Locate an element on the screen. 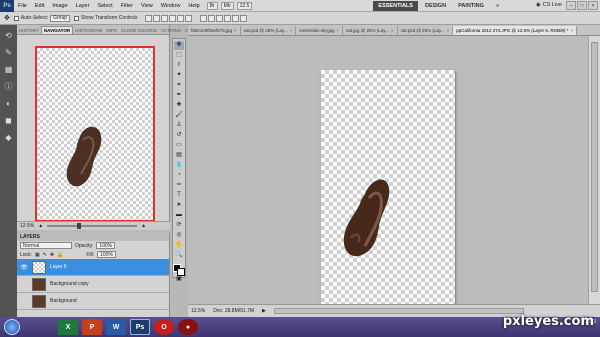 This screenshot has width=600, height=337. hand-tool-icon: ✋ is located at coordinates (179, 245).